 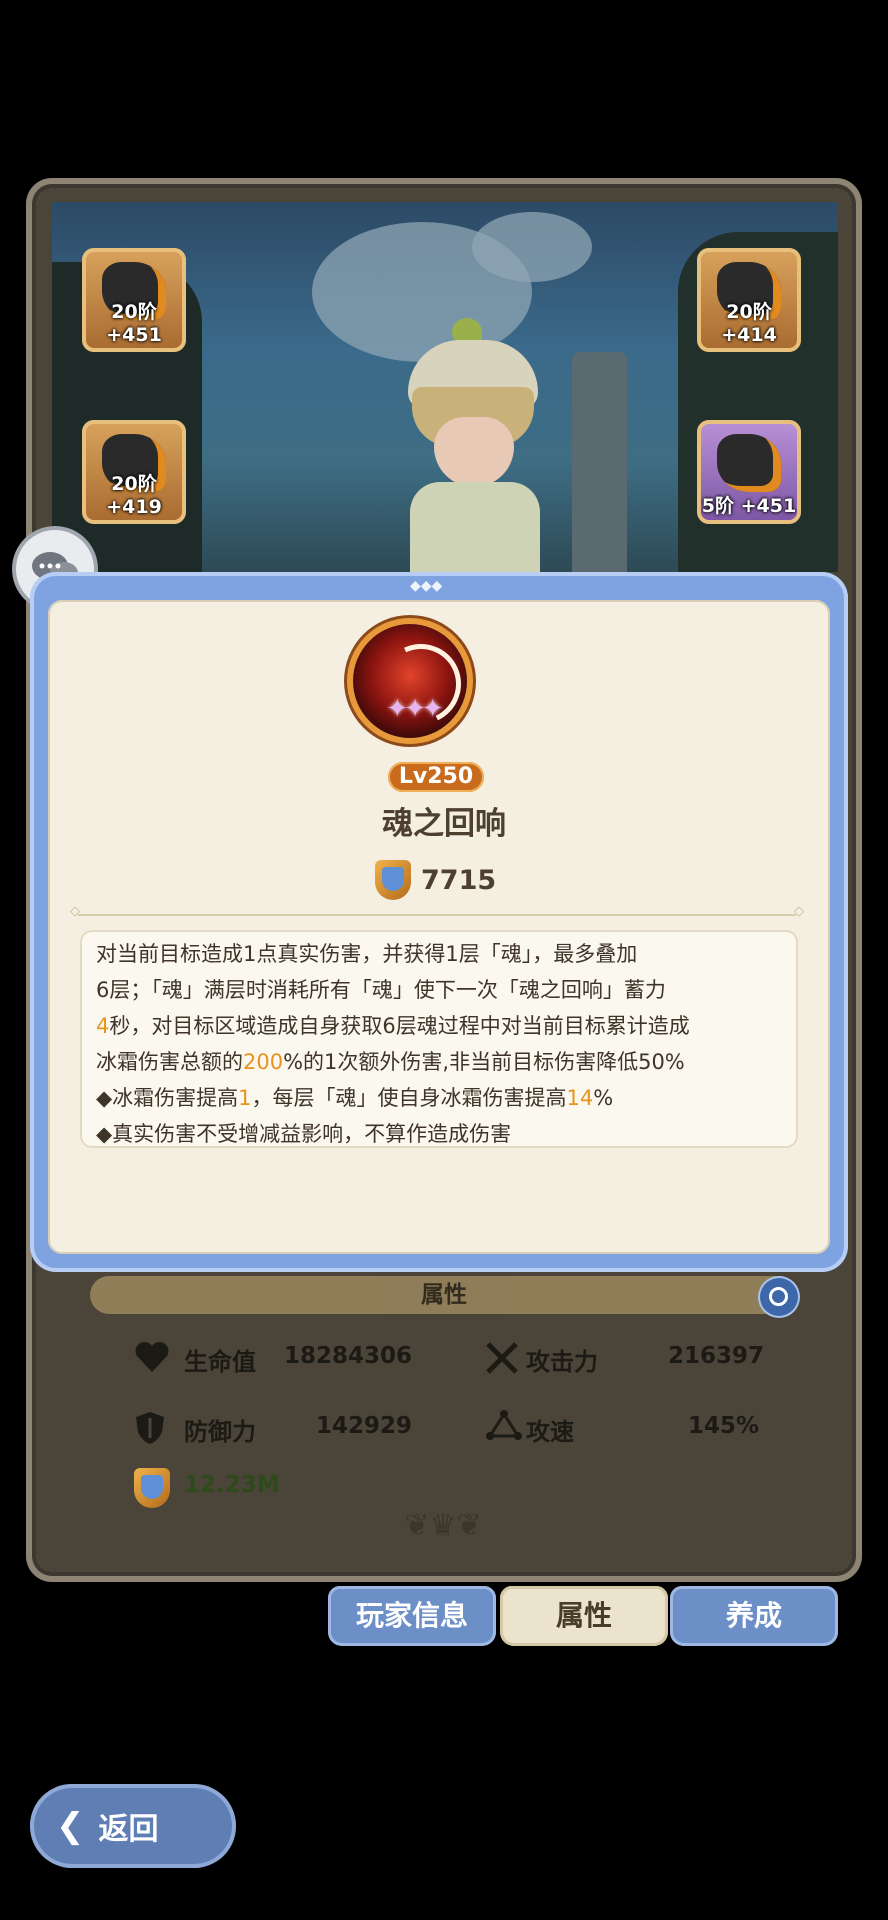 What do you see at coordinates (150, 1428) in the screenshot?
I see `shield-icon` at bounding box center [150, 1428].